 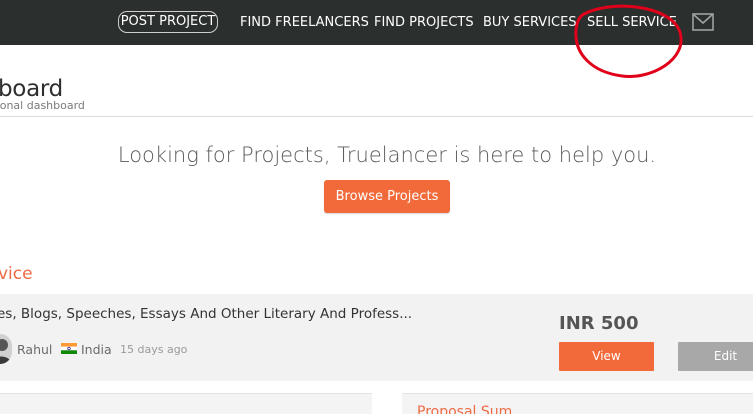 I want to click on bottom-left-panel, so click(x=186, y=403).